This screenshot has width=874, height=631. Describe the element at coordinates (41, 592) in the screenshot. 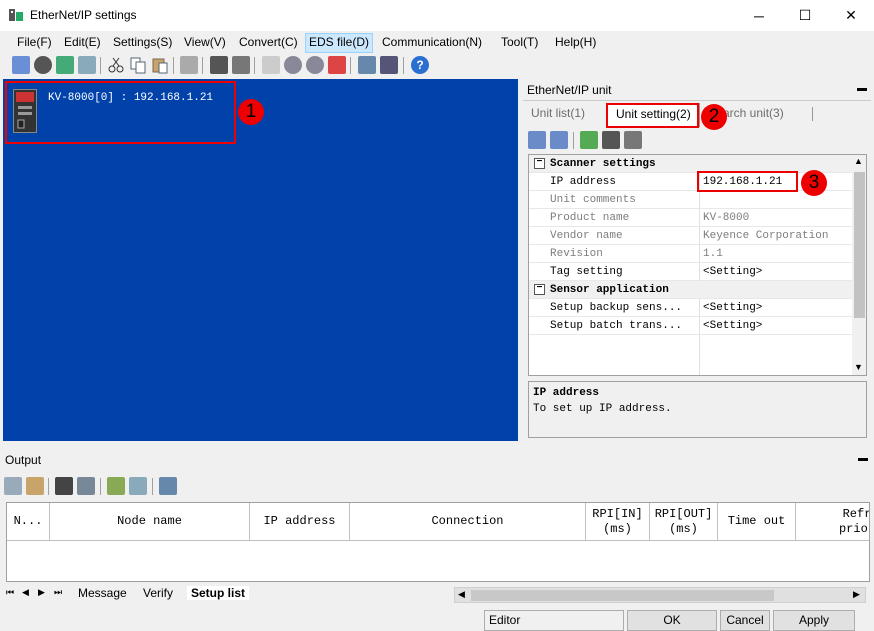

I see `next-tab-icon: ▶` at that location.